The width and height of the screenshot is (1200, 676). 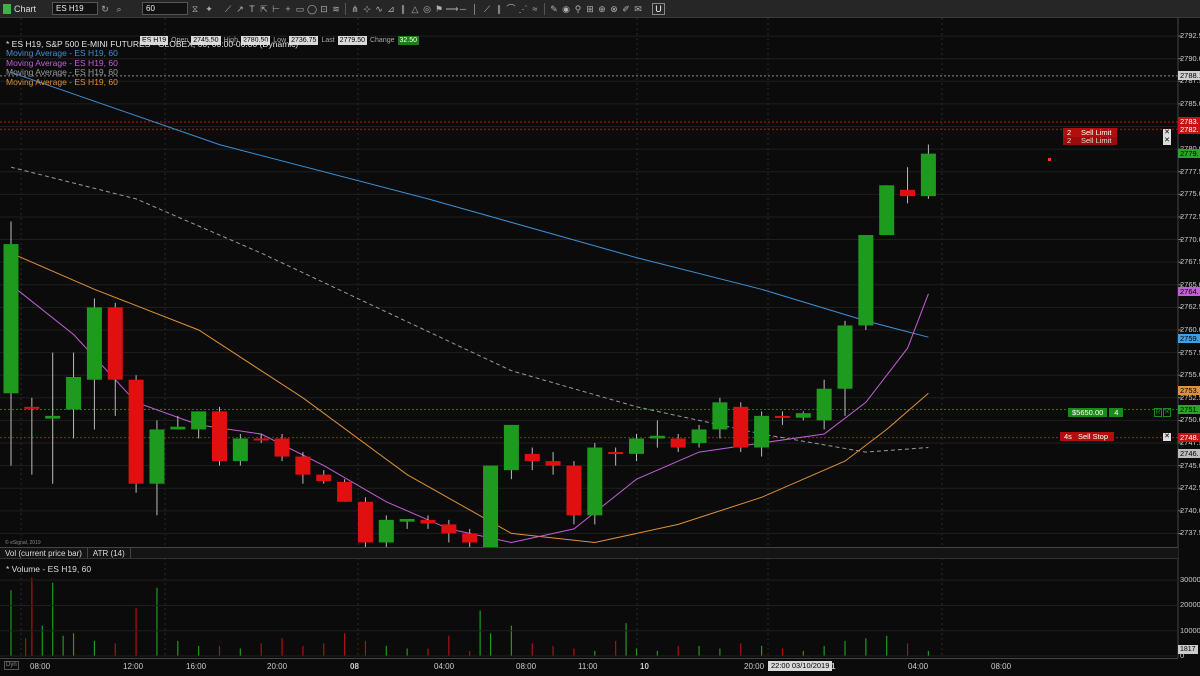 What do you see at coordinates (1189, 154) in the screenshot?
I see `price-tag: 2779.` at bounding box center [1189, 154].